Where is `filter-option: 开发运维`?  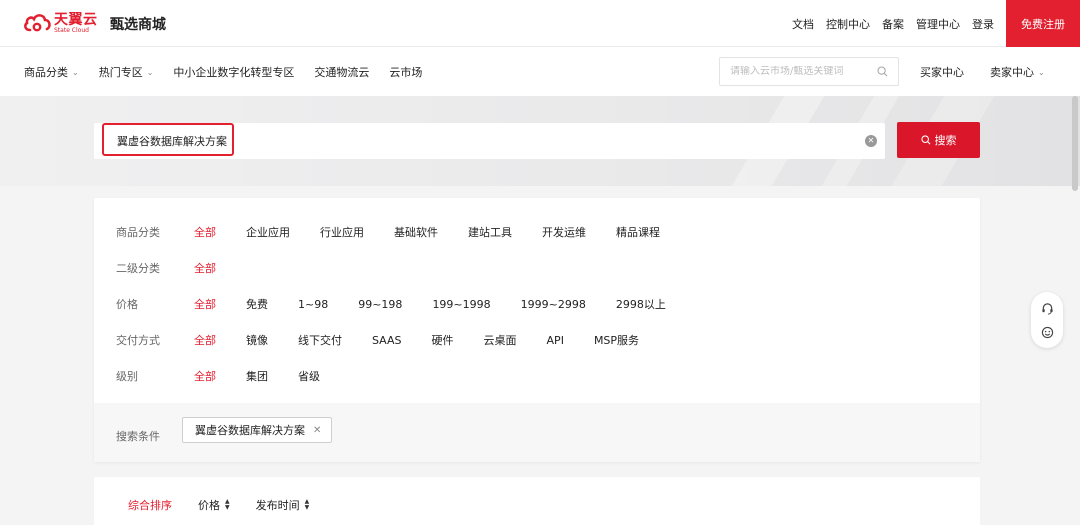
filter-option: 开发运维 is located at coordinates (564, 232).